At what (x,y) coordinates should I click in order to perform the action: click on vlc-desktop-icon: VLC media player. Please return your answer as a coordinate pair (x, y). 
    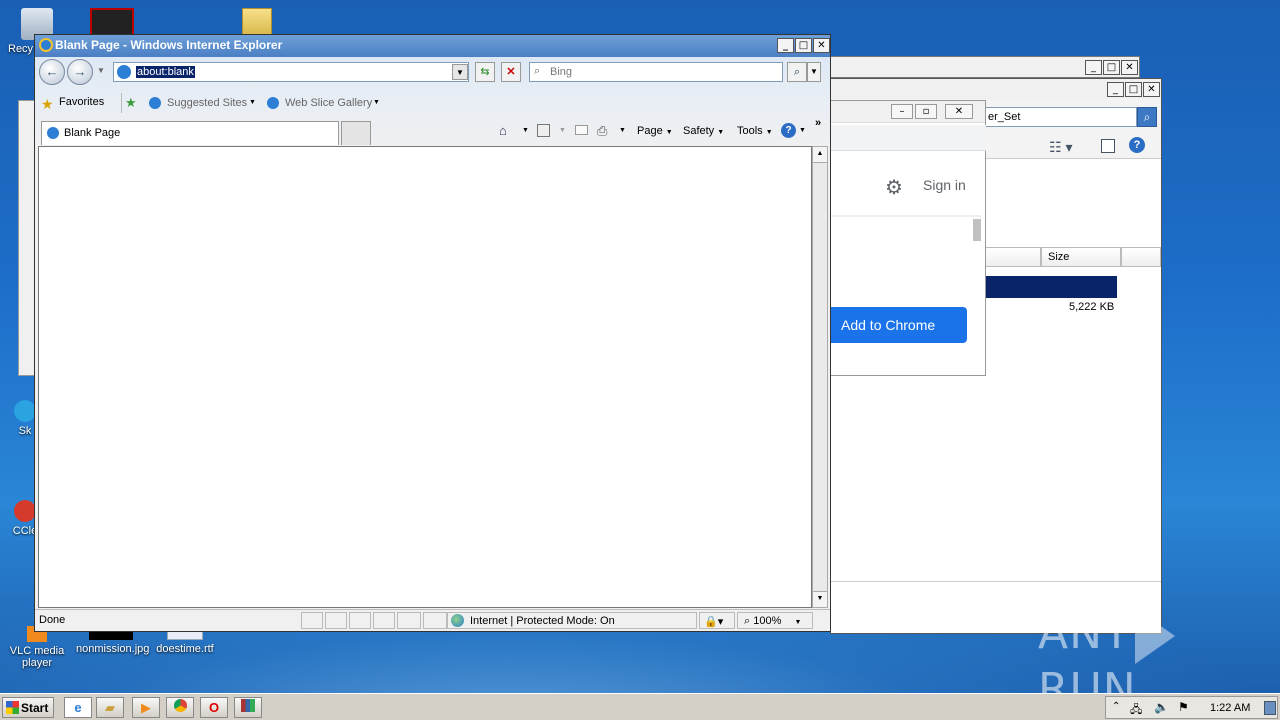
    Looking at the image, I should click on (37, 647).